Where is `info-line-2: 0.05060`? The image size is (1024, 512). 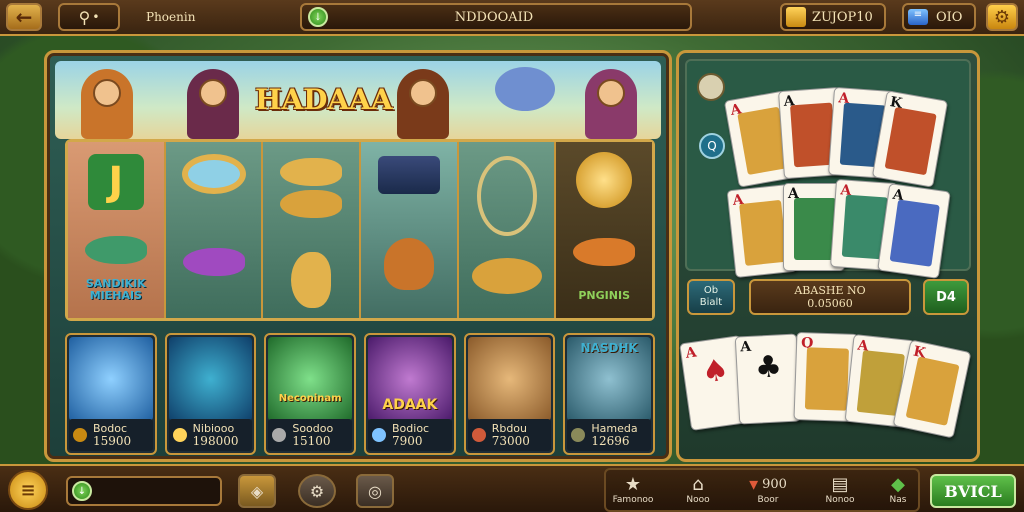
info-line-2: 0.05060 is located at coordinates (830, 303).